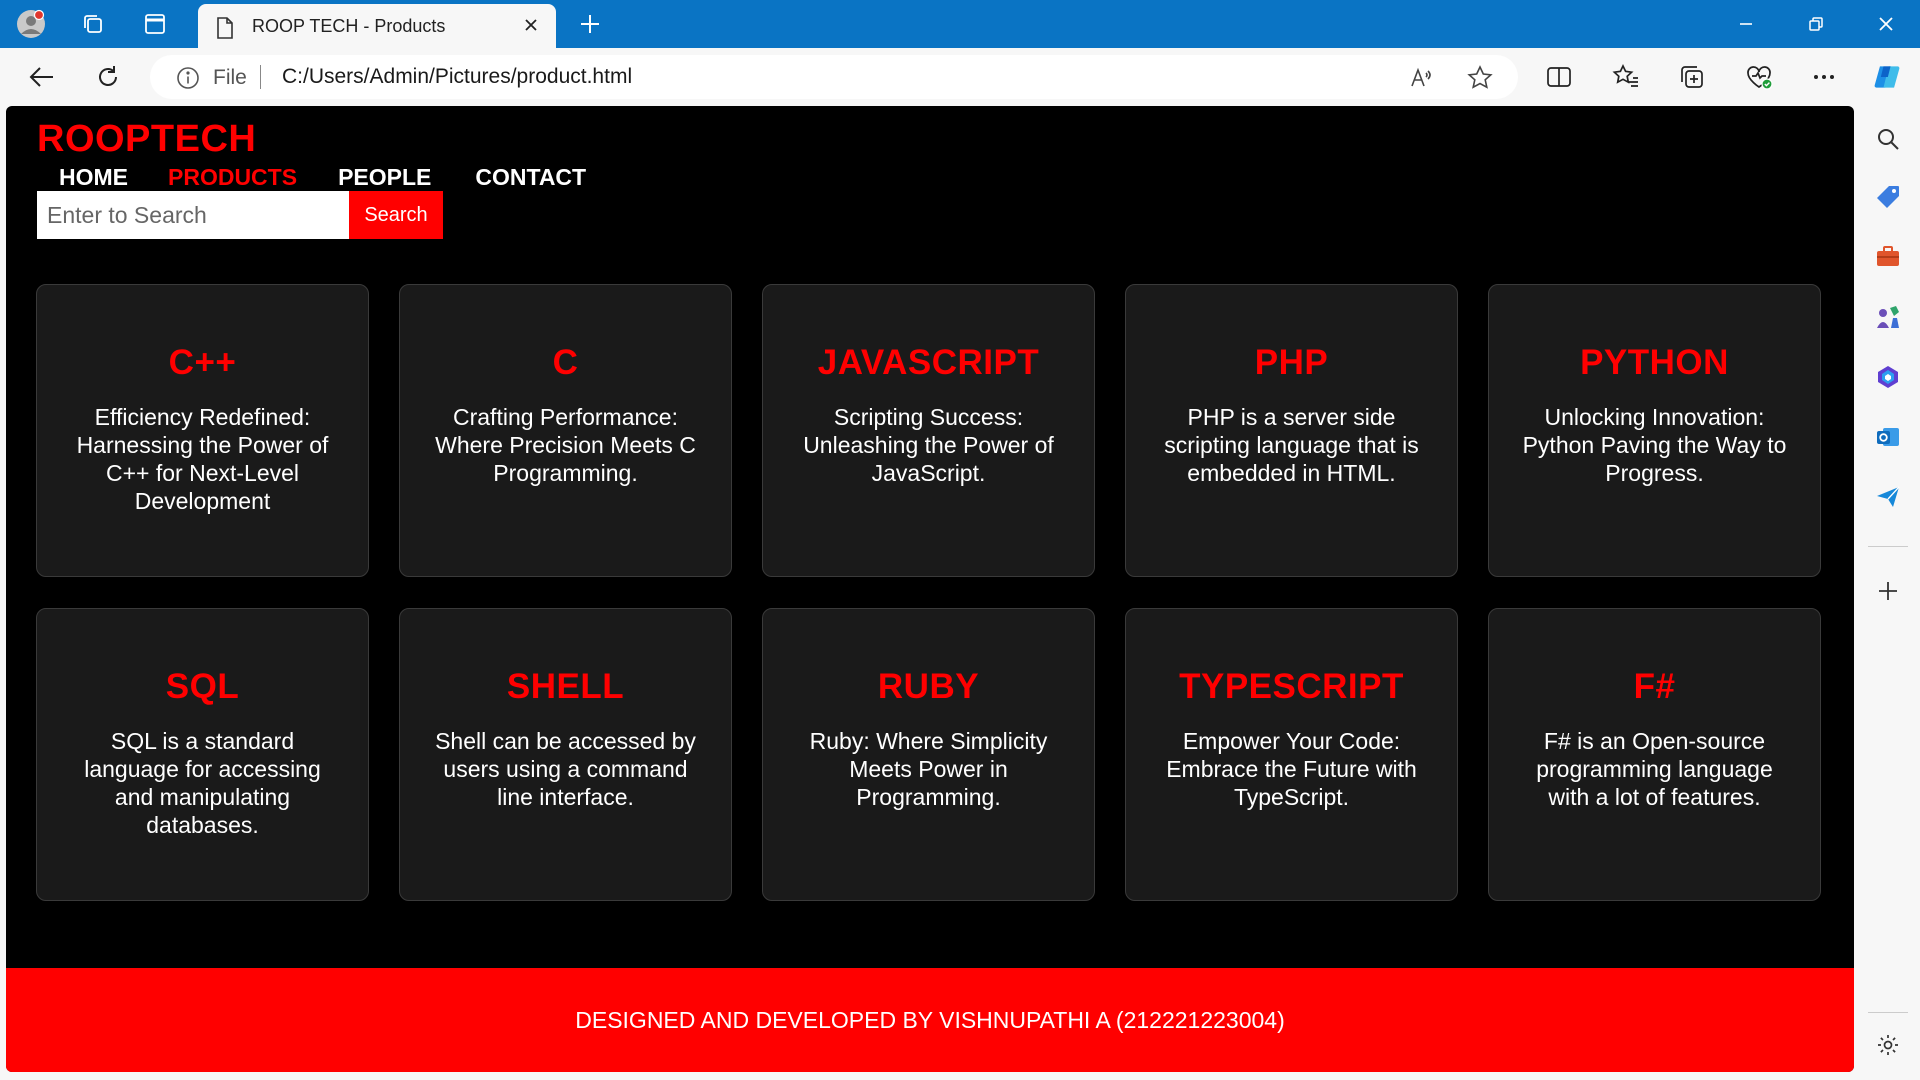  What do you see at coordinates (384, 177) in the screenshot?
I see `nav-people: PEOPLE` at bounding box center [384, 177].